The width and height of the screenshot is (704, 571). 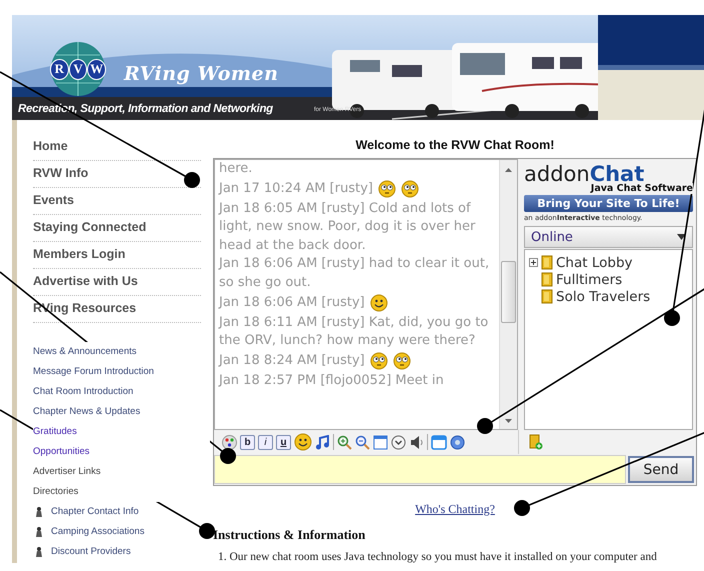 What do you see at coordinates (603, 296) in the screenshot?
I see `room-item: Solo Travelers` at bounding box center [603, 296].